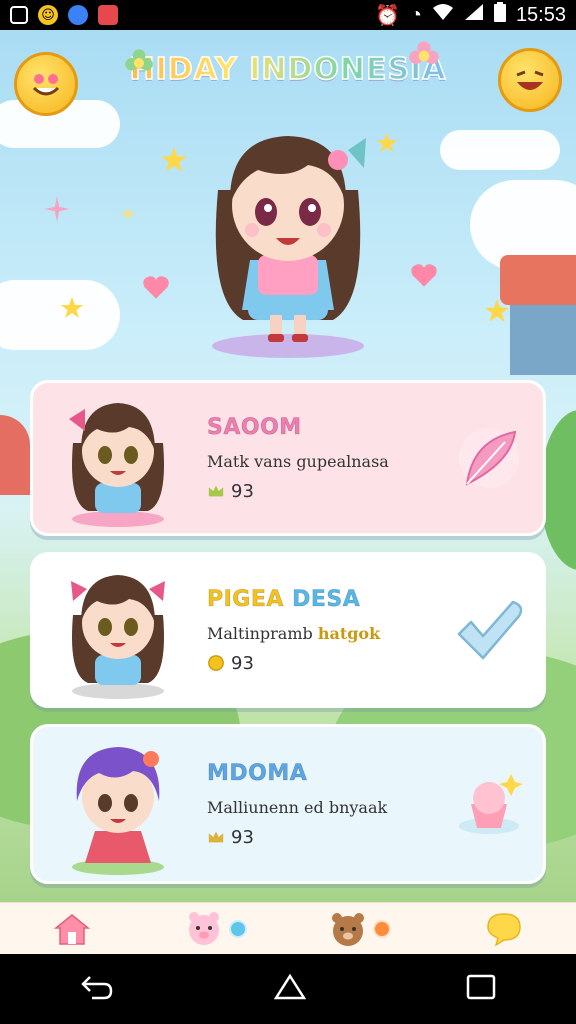 The height and width of the screenshot is (1024, 576). Describe the element at coordinates (48, 15) in the screenshot. I see `smiley-notification-icon: ☺` at that location.